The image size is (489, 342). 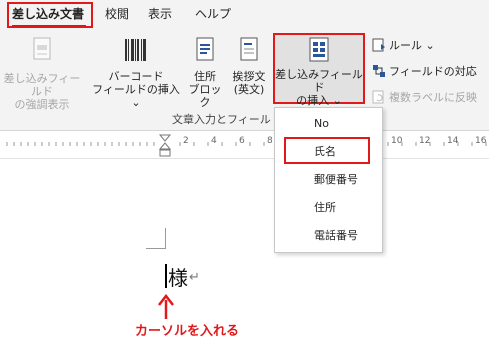 What do you see at coordinates (42, 104) in the screenshot?
I see `highlight-label-line2: の強調表示` at bounding box center [42, 104].